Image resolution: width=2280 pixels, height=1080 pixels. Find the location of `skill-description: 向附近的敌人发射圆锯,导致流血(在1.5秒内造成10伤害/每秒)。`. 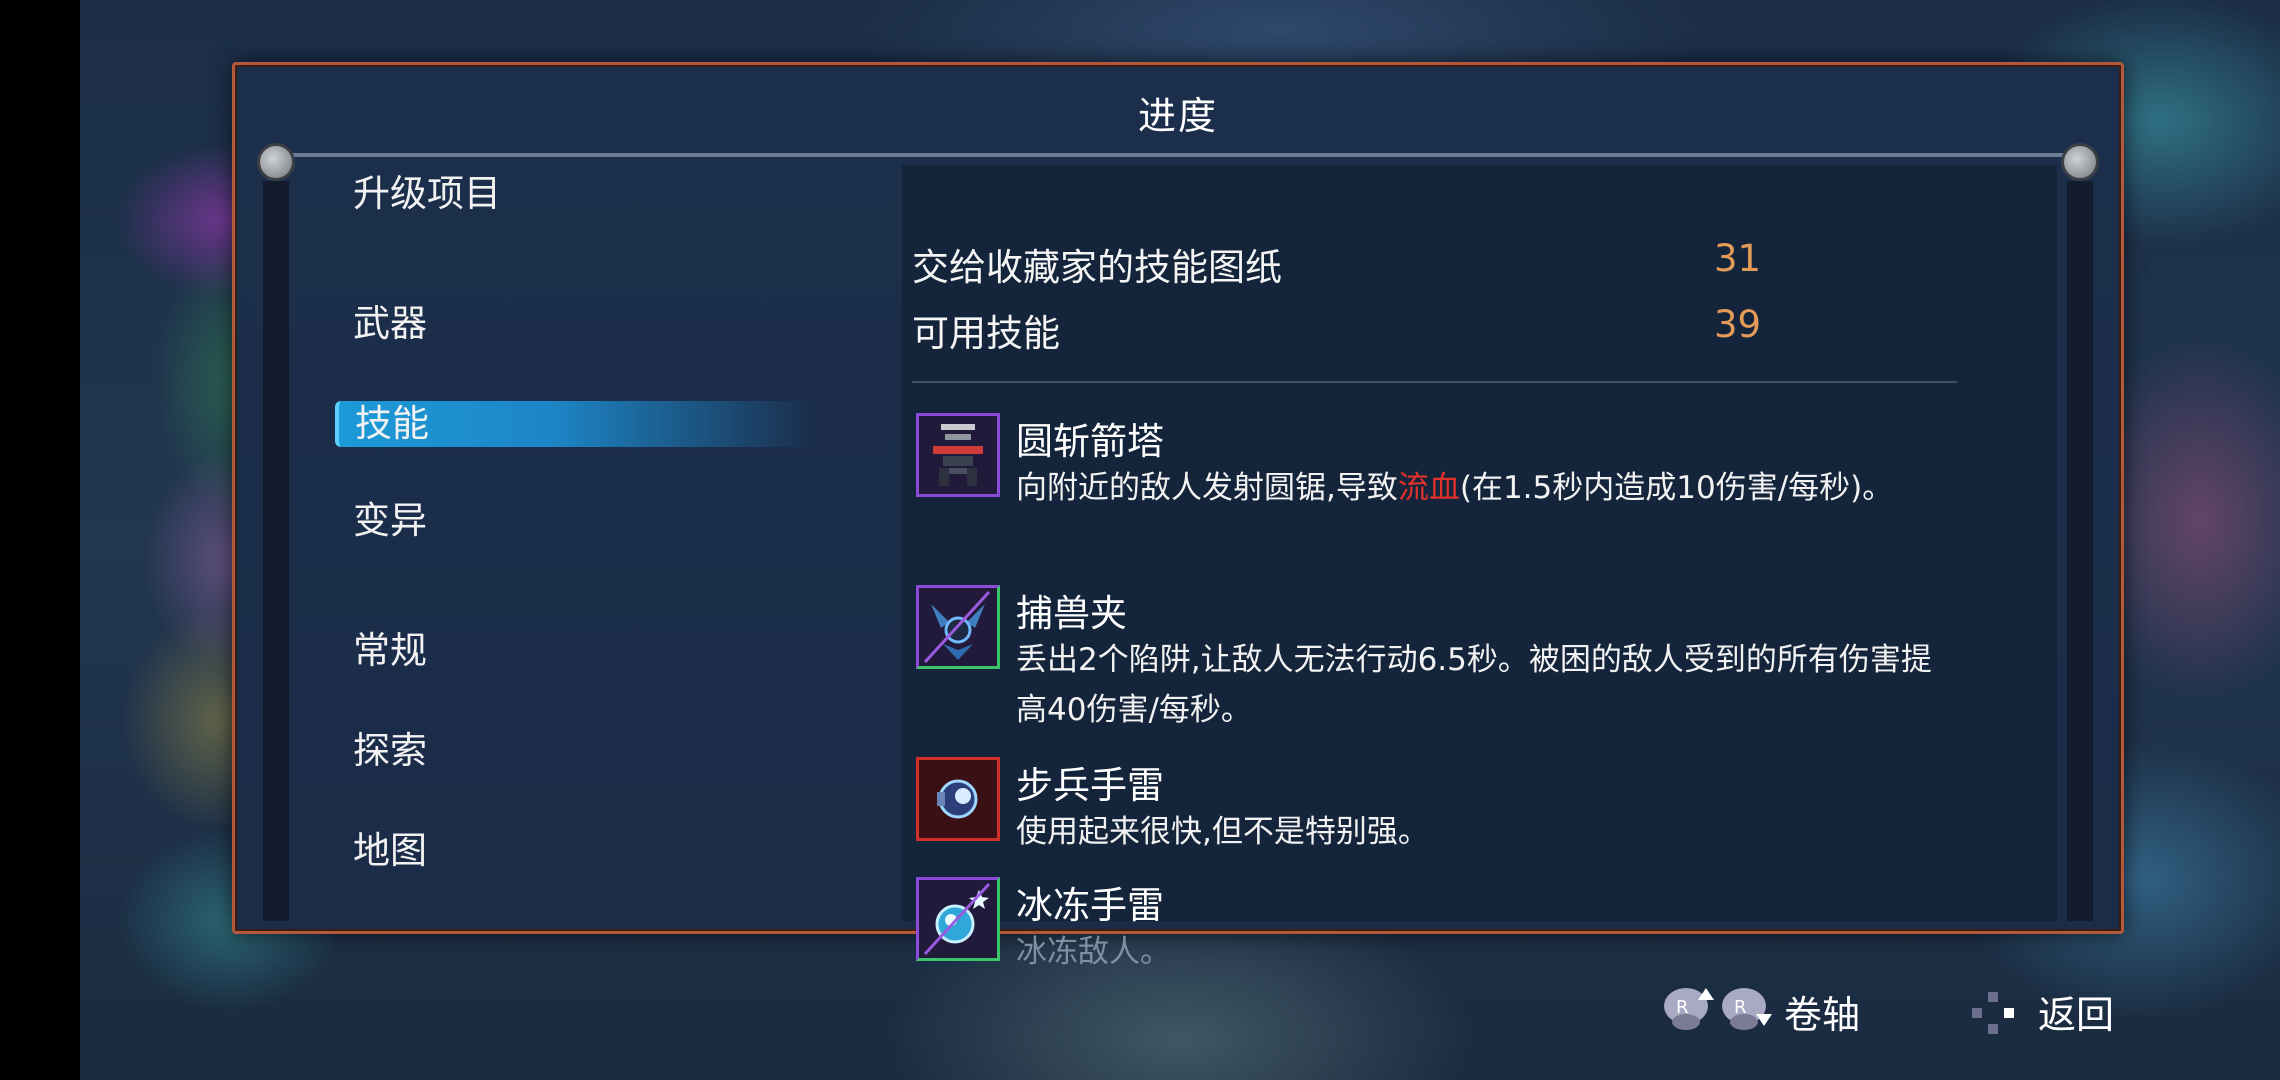

skill-description: 向附近的敌人发射圆锯,导致流血(在1.5秒内造成10伤害/每秒)。 is located at coordinates (1481, 488).